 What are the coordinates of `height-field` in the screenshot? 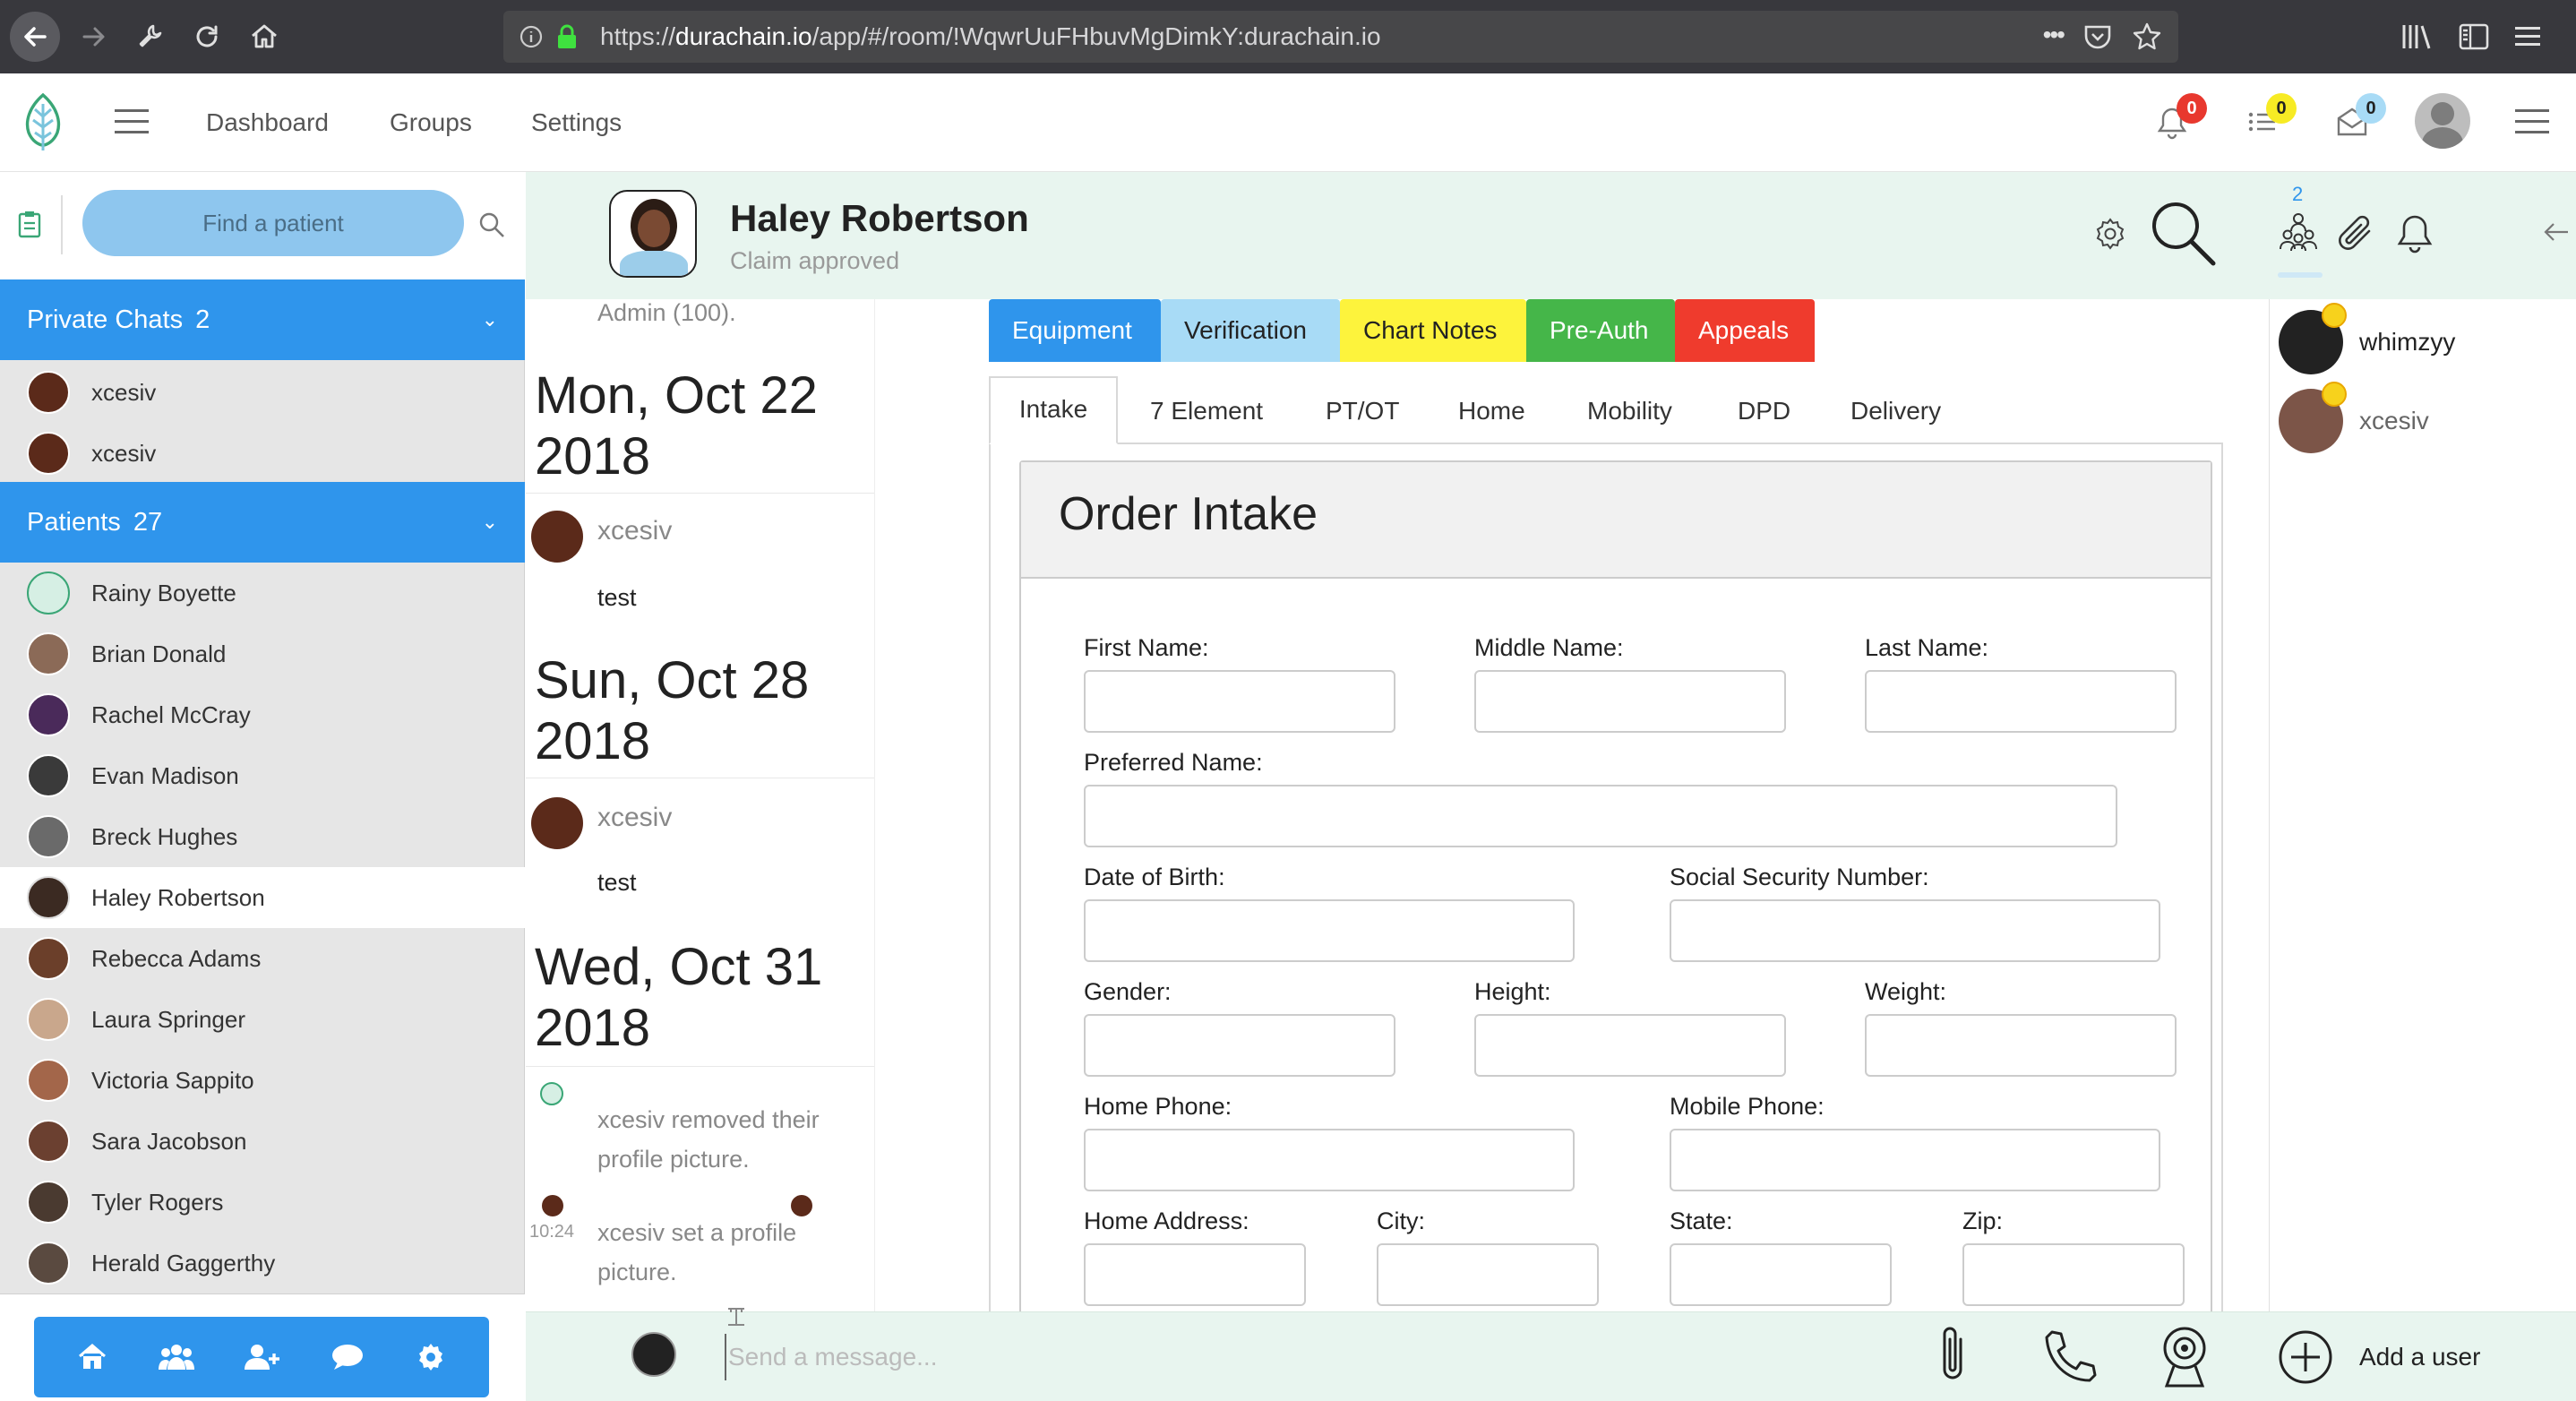 It's located at (1630, 1045).